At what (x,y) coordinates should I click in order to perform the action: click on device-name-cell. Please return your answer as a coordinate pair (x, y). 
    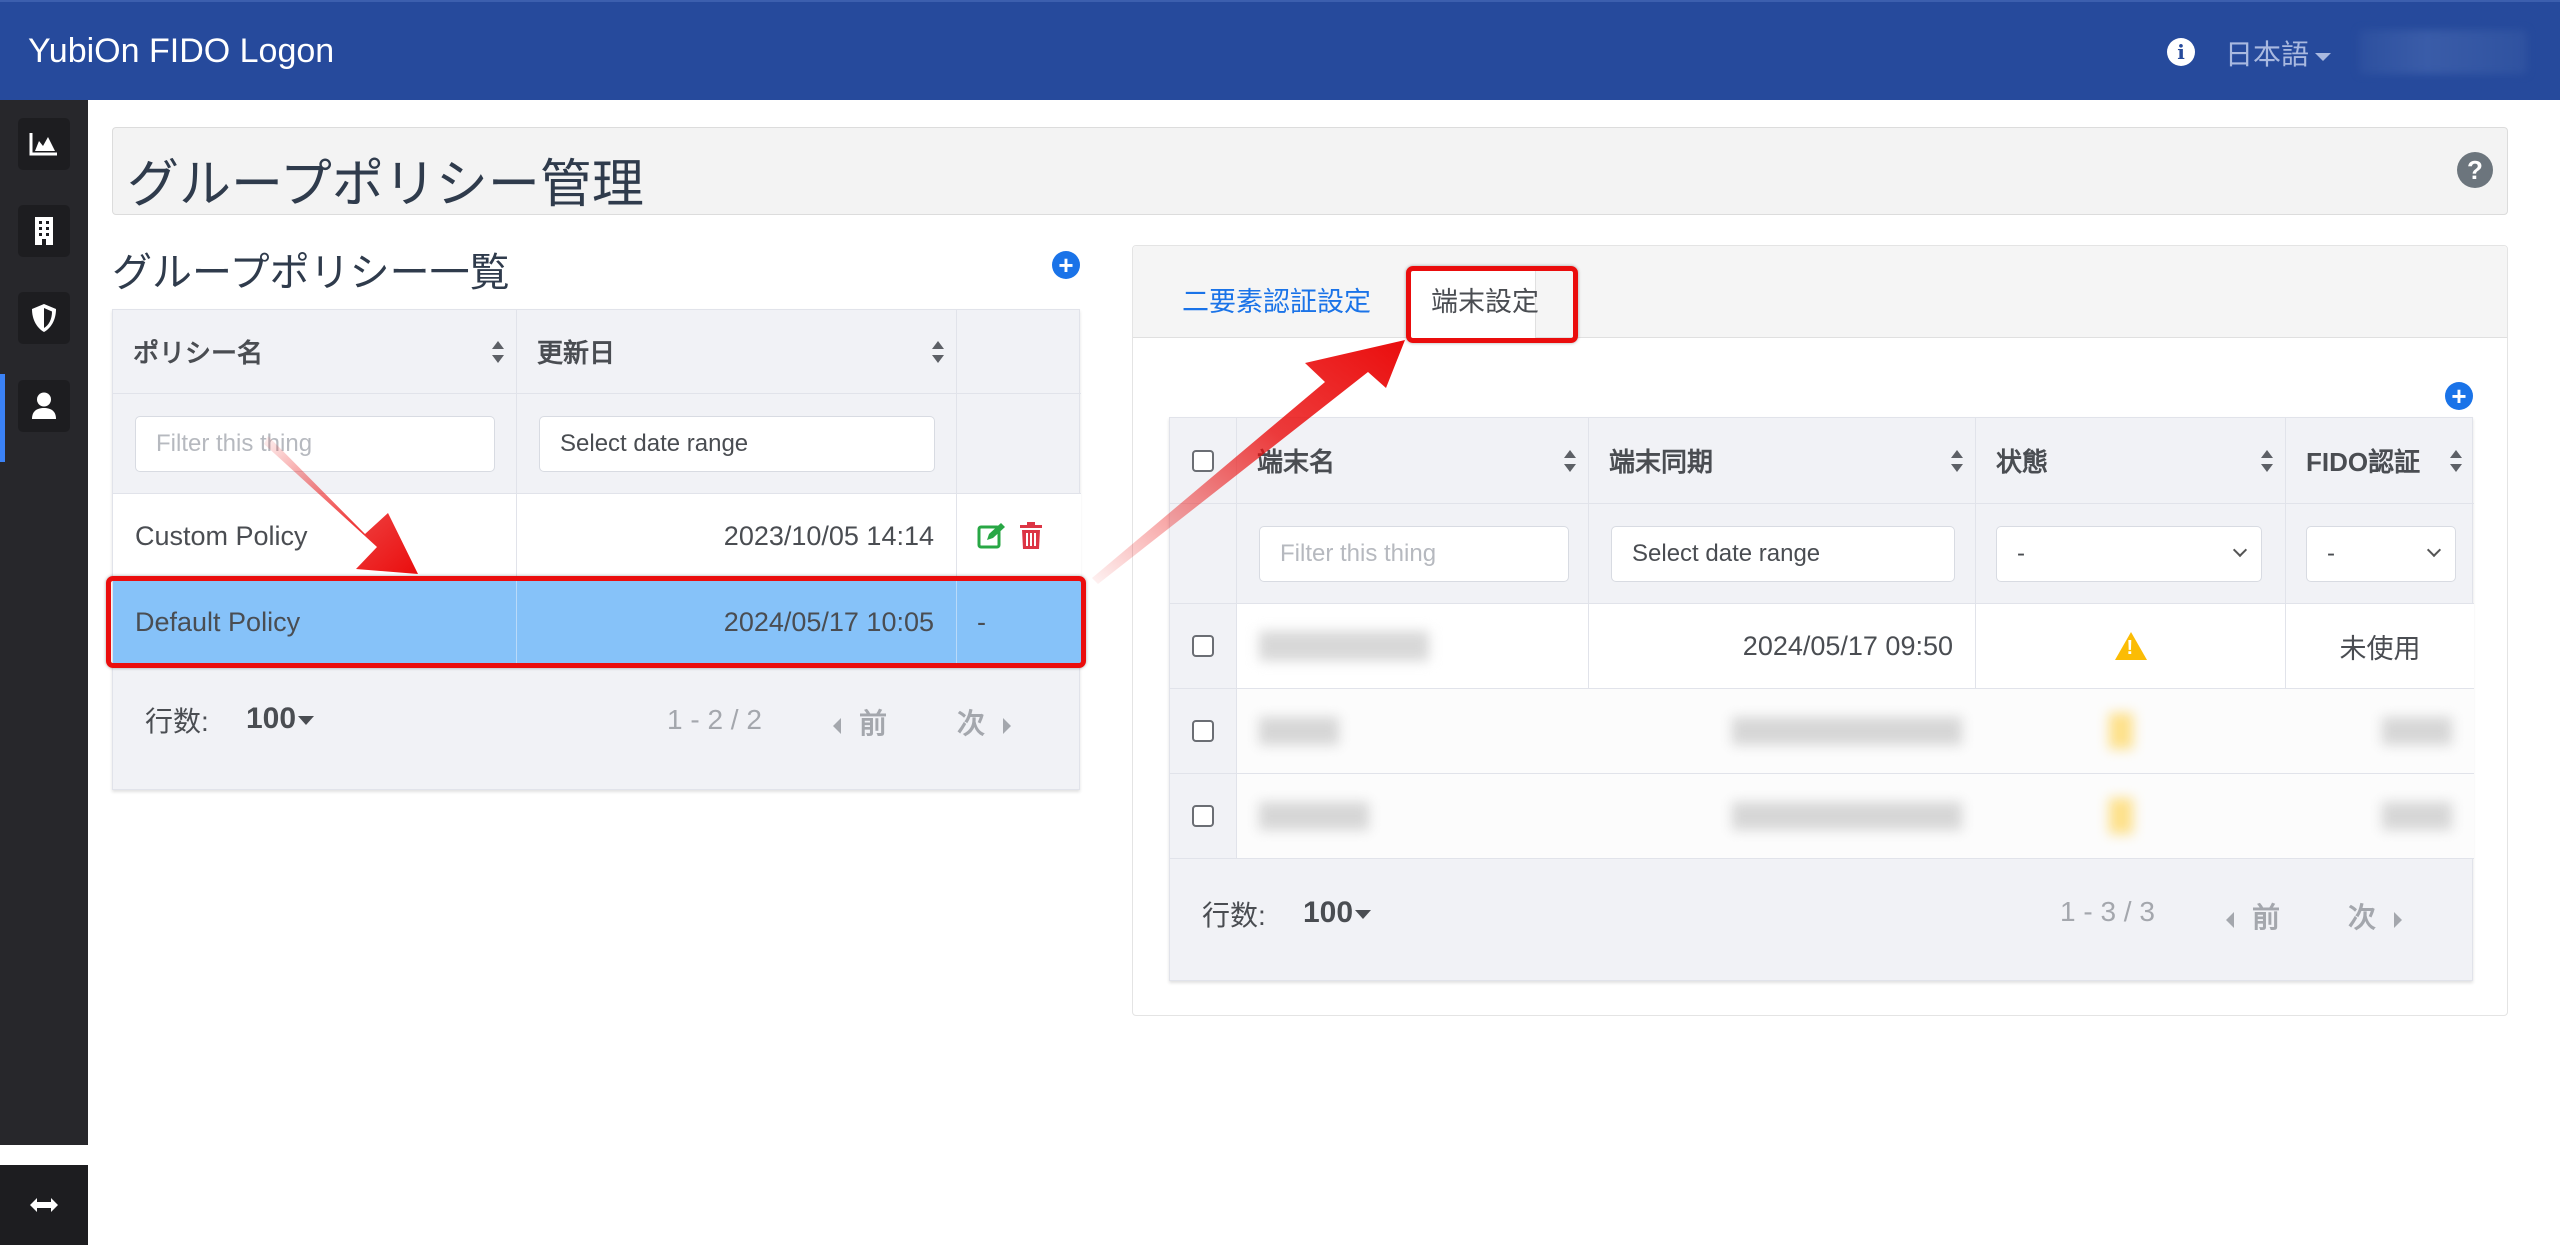
    Looking at the image, I should click on (1413, 646).